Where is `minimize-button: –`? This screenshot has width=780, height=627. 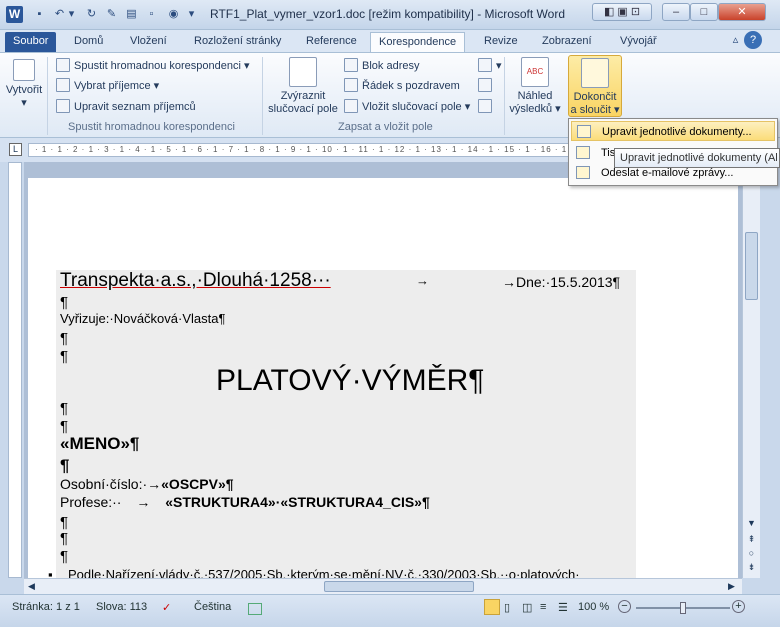
minimize-button: – is located at coordinates (676, 12).